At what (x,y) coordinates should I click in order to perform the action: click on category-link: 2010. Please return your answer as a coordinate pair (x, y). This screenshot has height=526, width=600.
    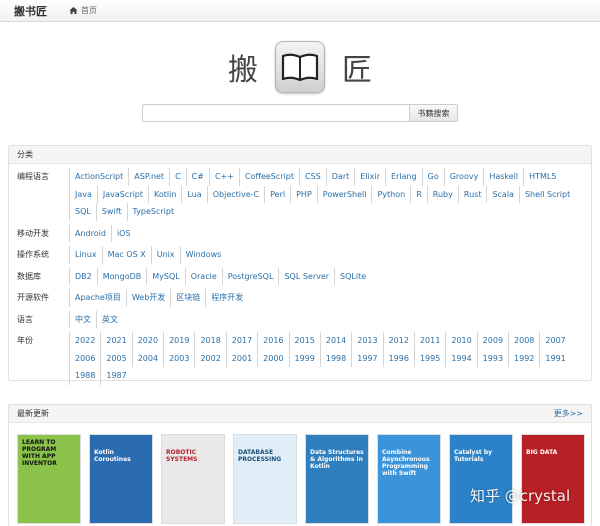
    Looking at the image, I should click on (460, 341).